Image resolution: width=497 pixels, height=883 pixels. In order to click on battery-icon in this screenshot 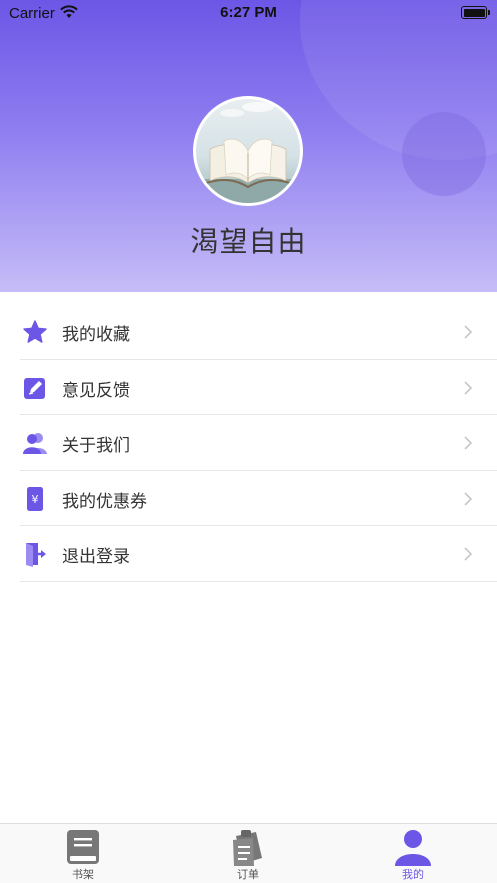, I will do `click(475, 12)`.